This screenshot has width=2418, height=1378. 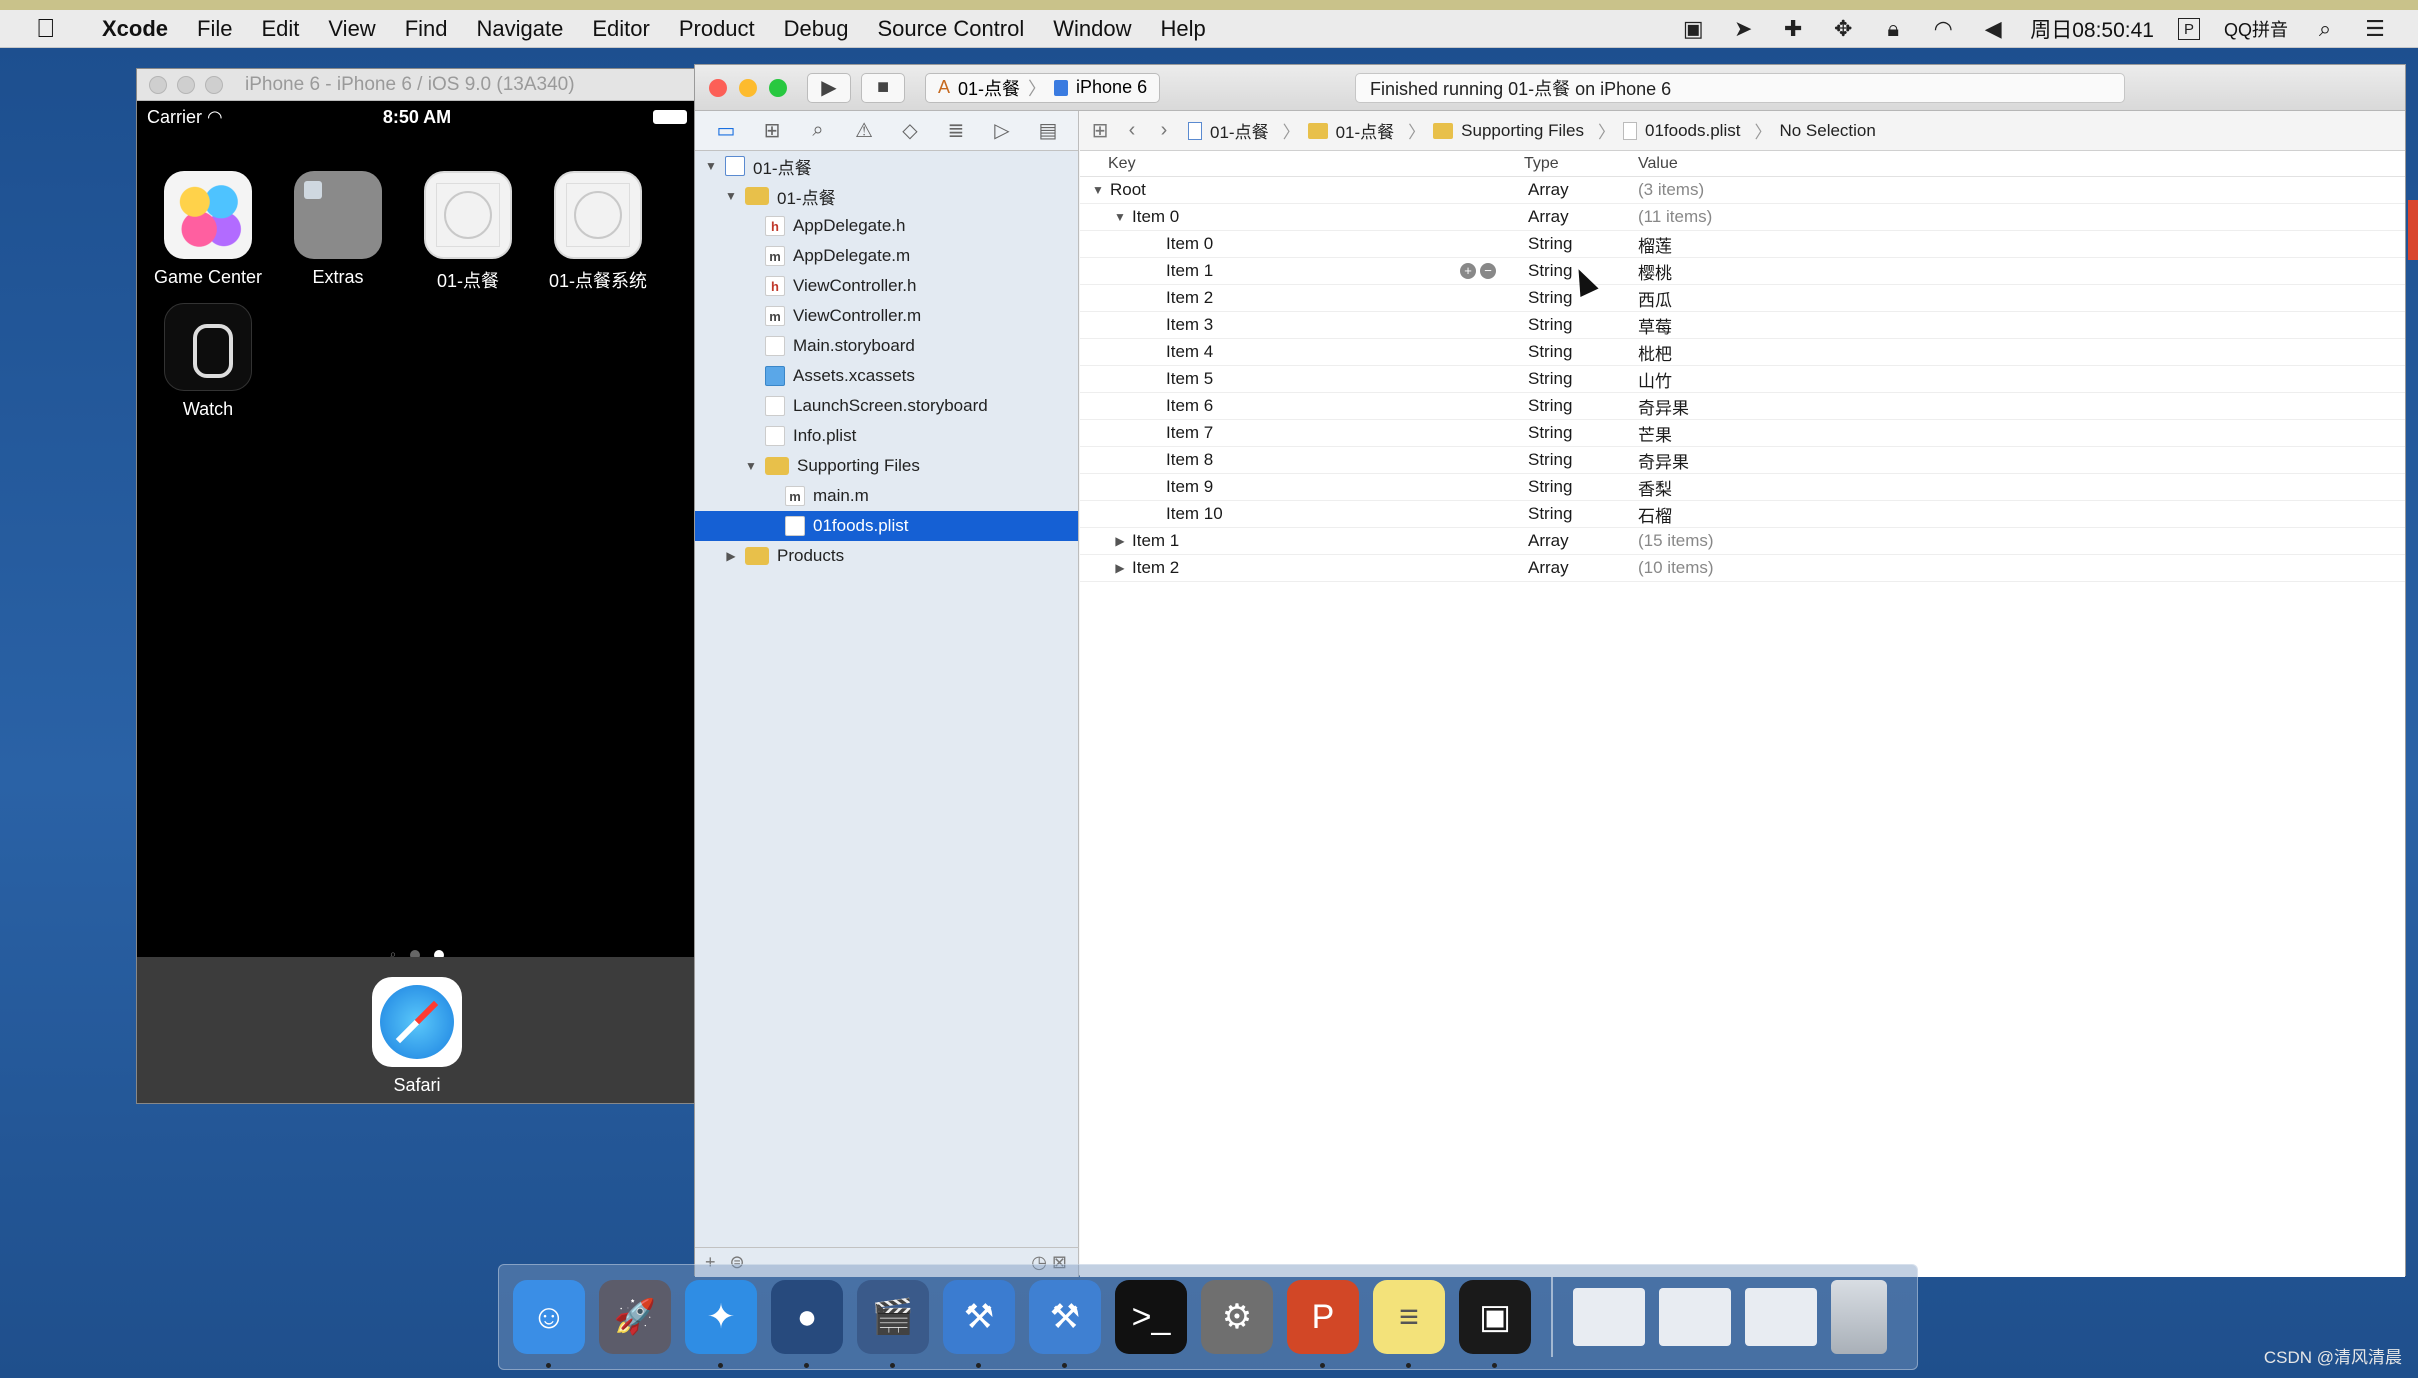 What do you see at coordinates (2188, 29) in the screenshot?
I see `input-method-icon: P` at bounding box center [2188, 29].